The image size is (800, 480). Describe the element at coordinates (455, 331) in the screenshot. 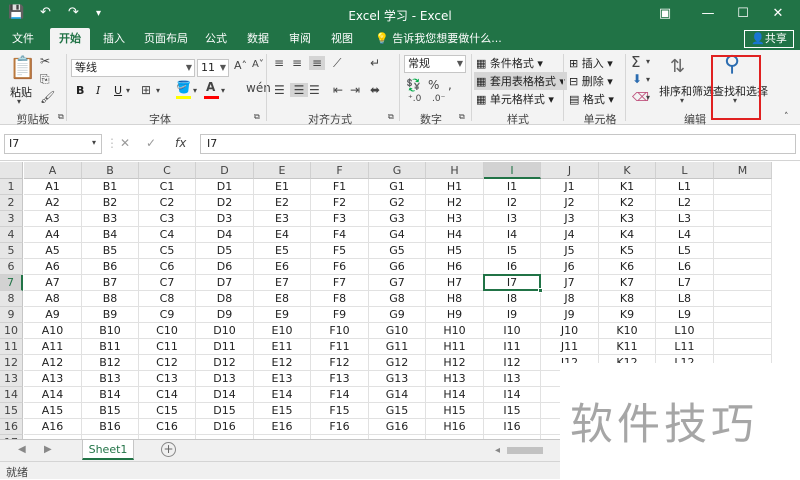

I see `cell-H10: H10` at that location.